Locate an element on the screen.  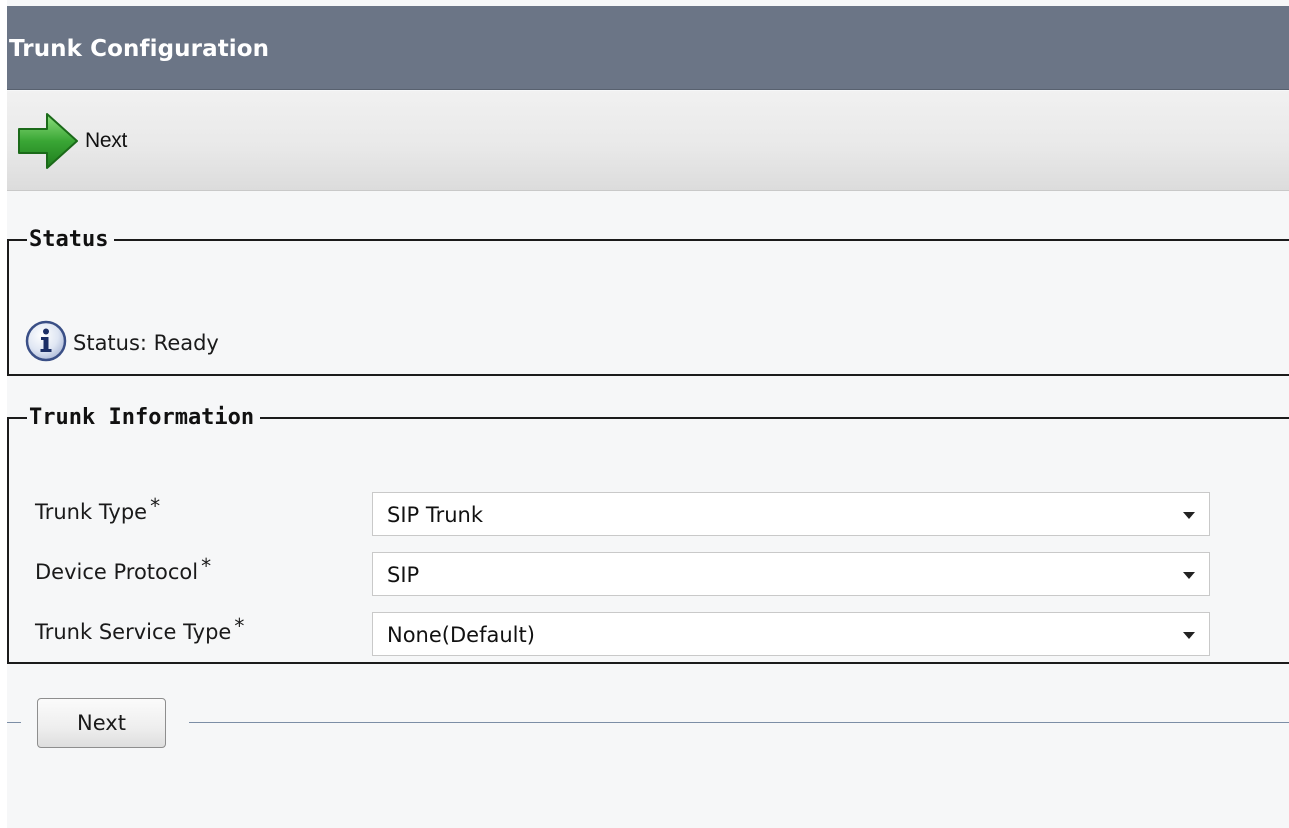
trunk-type-value: SIP Trunk is located at coordinates (435, 515).